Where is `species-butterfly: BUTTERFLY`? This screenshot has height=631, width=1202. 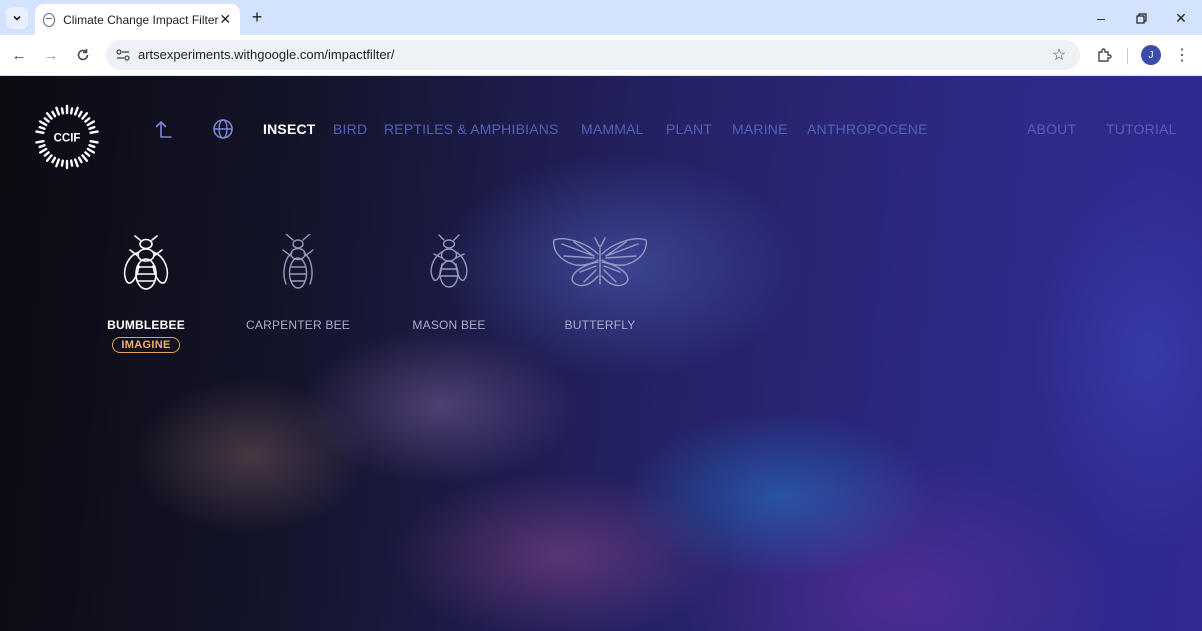 species-butterfly: BUTTERFLY is located at coordinates (600, 283).